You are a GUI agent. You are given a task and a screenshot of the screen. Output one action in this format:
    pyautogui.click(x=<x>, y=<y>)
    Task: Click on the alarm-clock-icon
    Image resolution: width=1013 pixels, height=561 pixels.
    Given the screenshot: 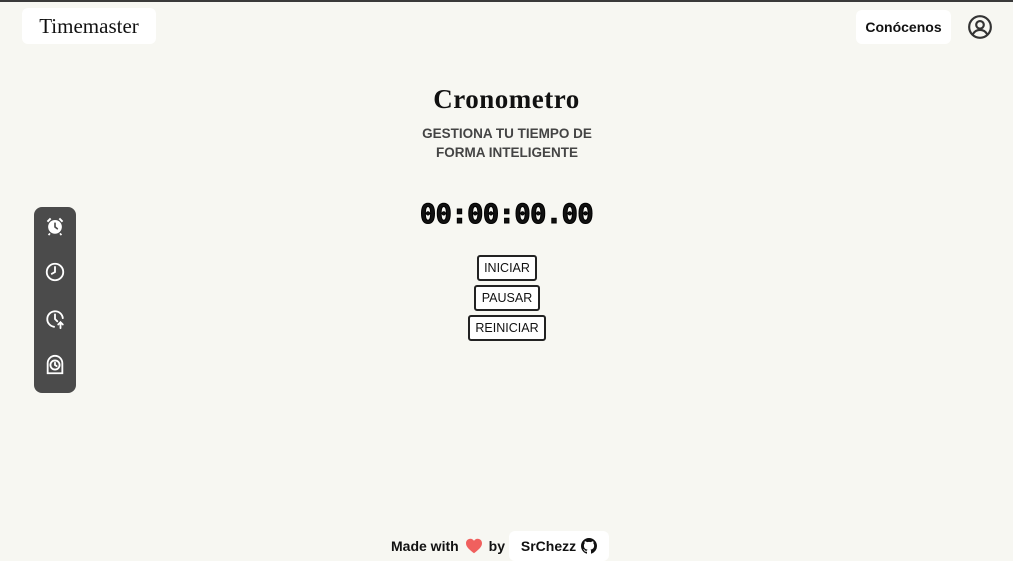 What is the action you would take?
    pyautogui.click(x=55, y=228)
    